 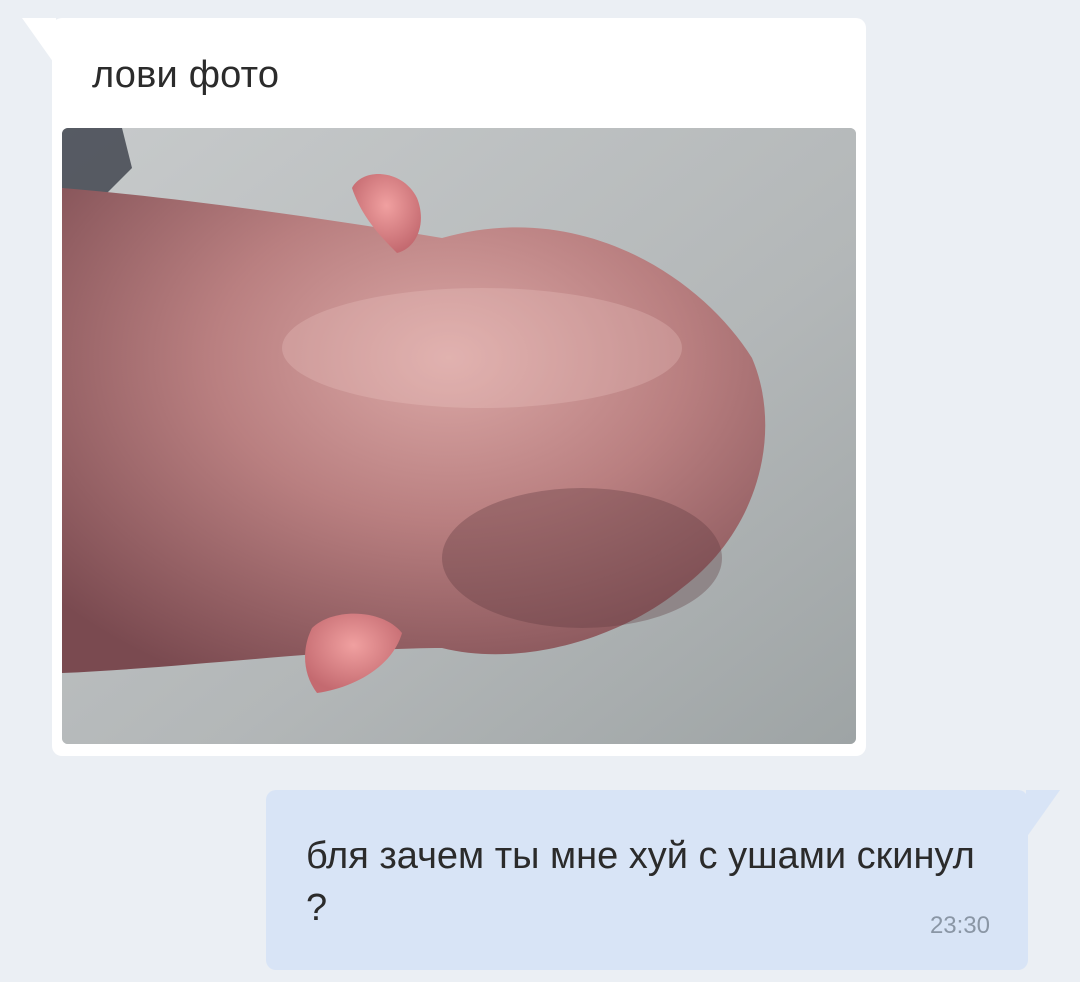 I want to click on incoming-message-text: лови фото, so click(x=186, y=75).